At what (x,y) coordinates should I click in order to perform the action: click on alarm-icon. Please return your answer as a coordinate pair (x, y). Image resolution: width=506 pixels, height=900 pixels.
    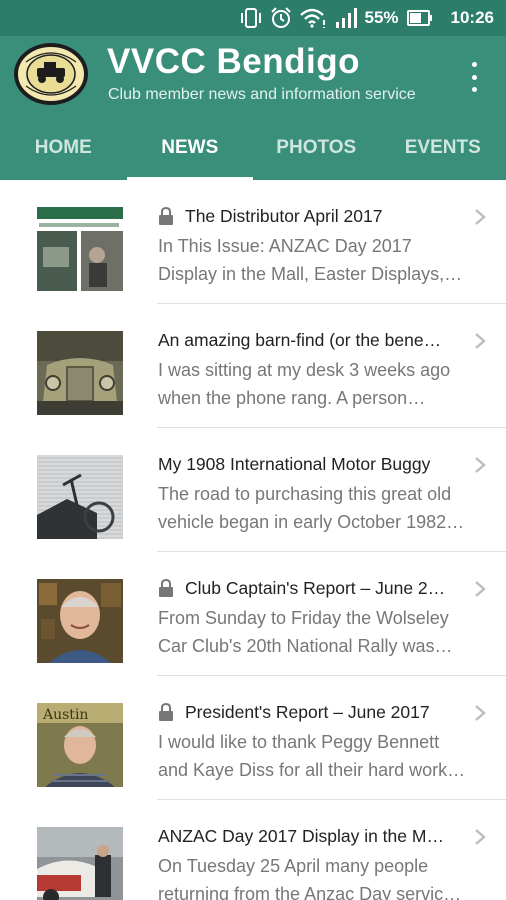
    Looking at the image, I should click on (281, 18).